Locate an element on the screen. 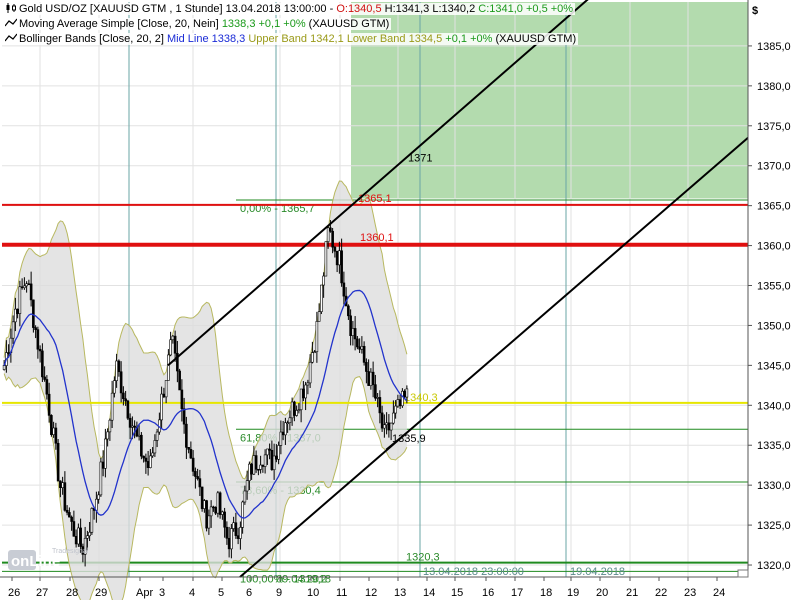  legend-ma-name: Moving Average Simple [Close, 20, Nein] is located at coordinates (119, 24).